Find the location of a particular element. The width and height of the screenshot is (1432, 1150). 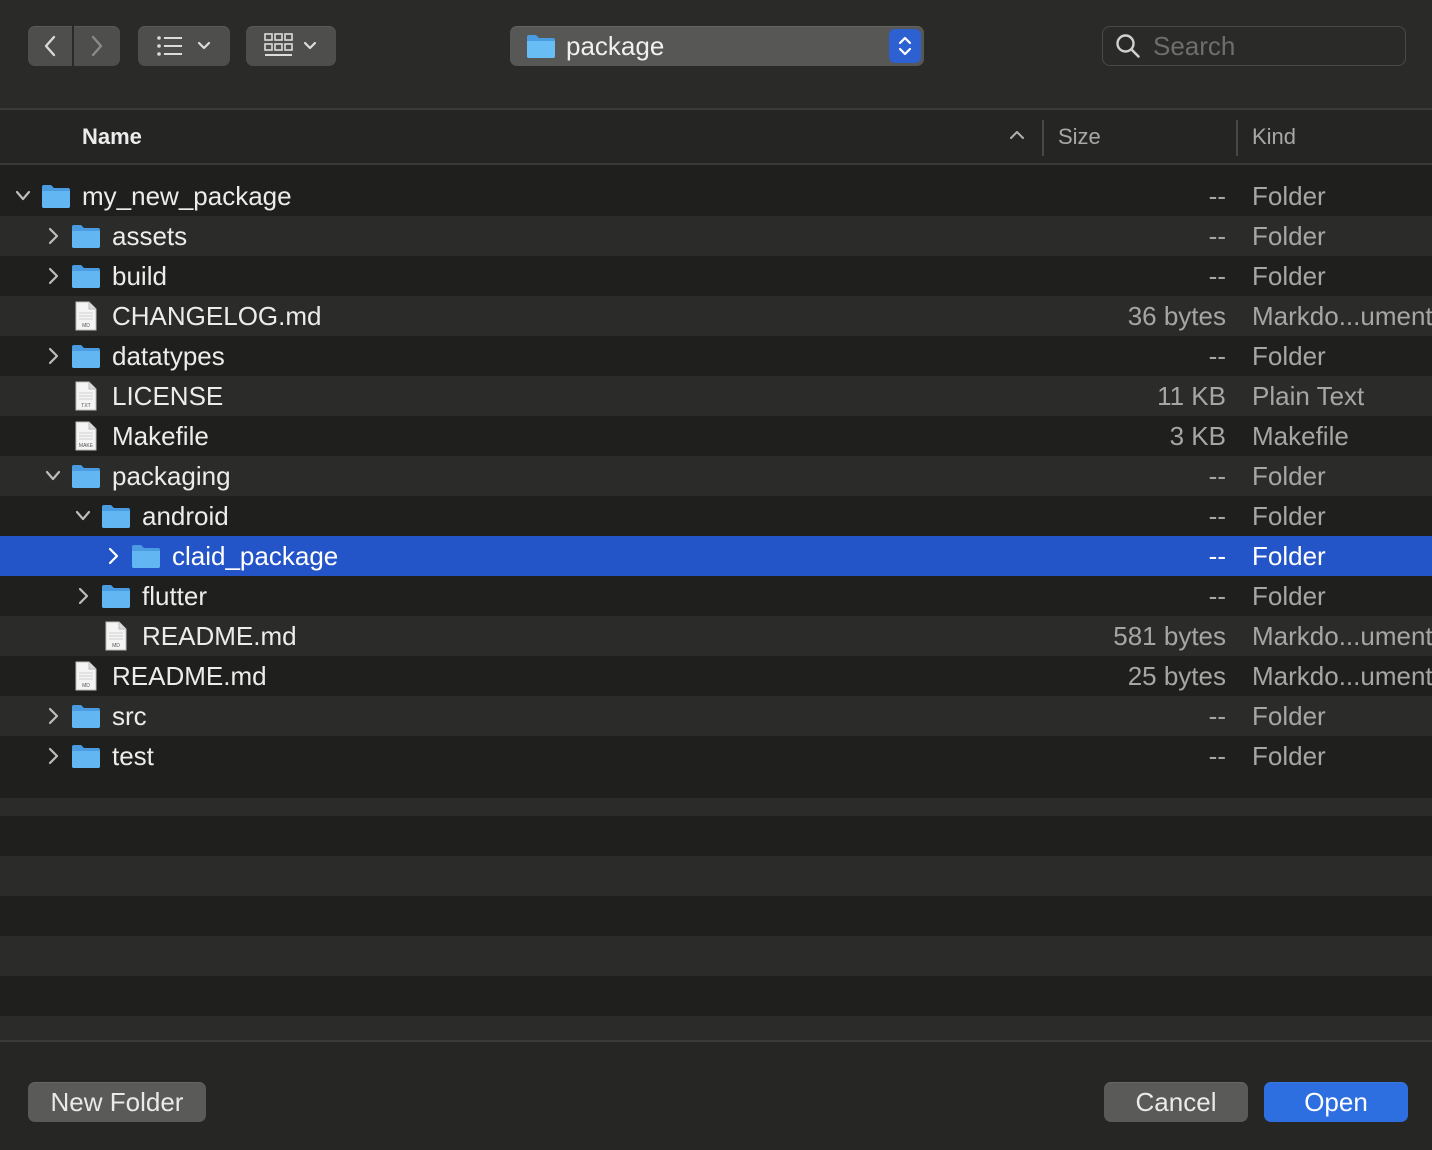

row-name: flutter is located at coordinates (175, 596).